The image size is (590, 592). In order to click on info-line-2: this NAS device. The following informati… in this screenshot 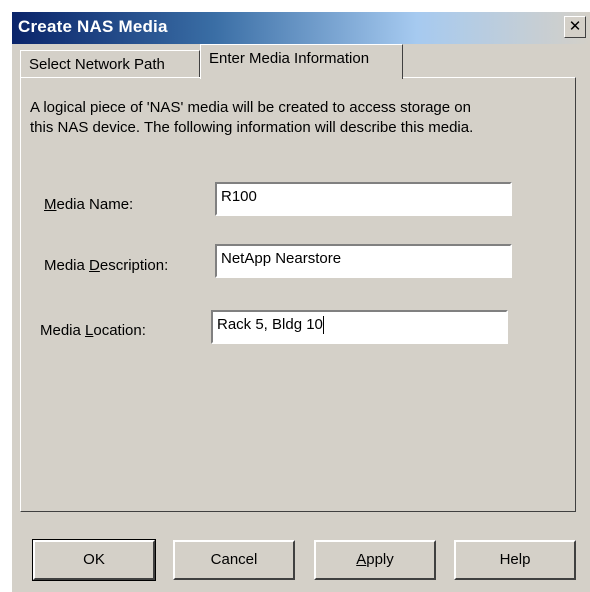, I will do `click(252, 127)`.